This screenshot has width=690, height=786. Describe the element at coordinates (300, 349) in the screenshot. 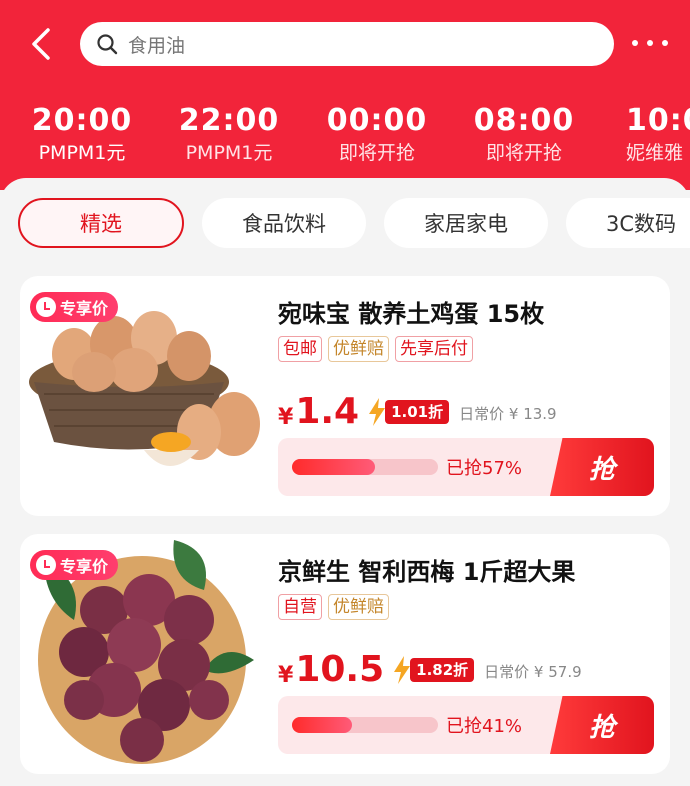

I see `tag-free-shipping: 包邮` at that location.